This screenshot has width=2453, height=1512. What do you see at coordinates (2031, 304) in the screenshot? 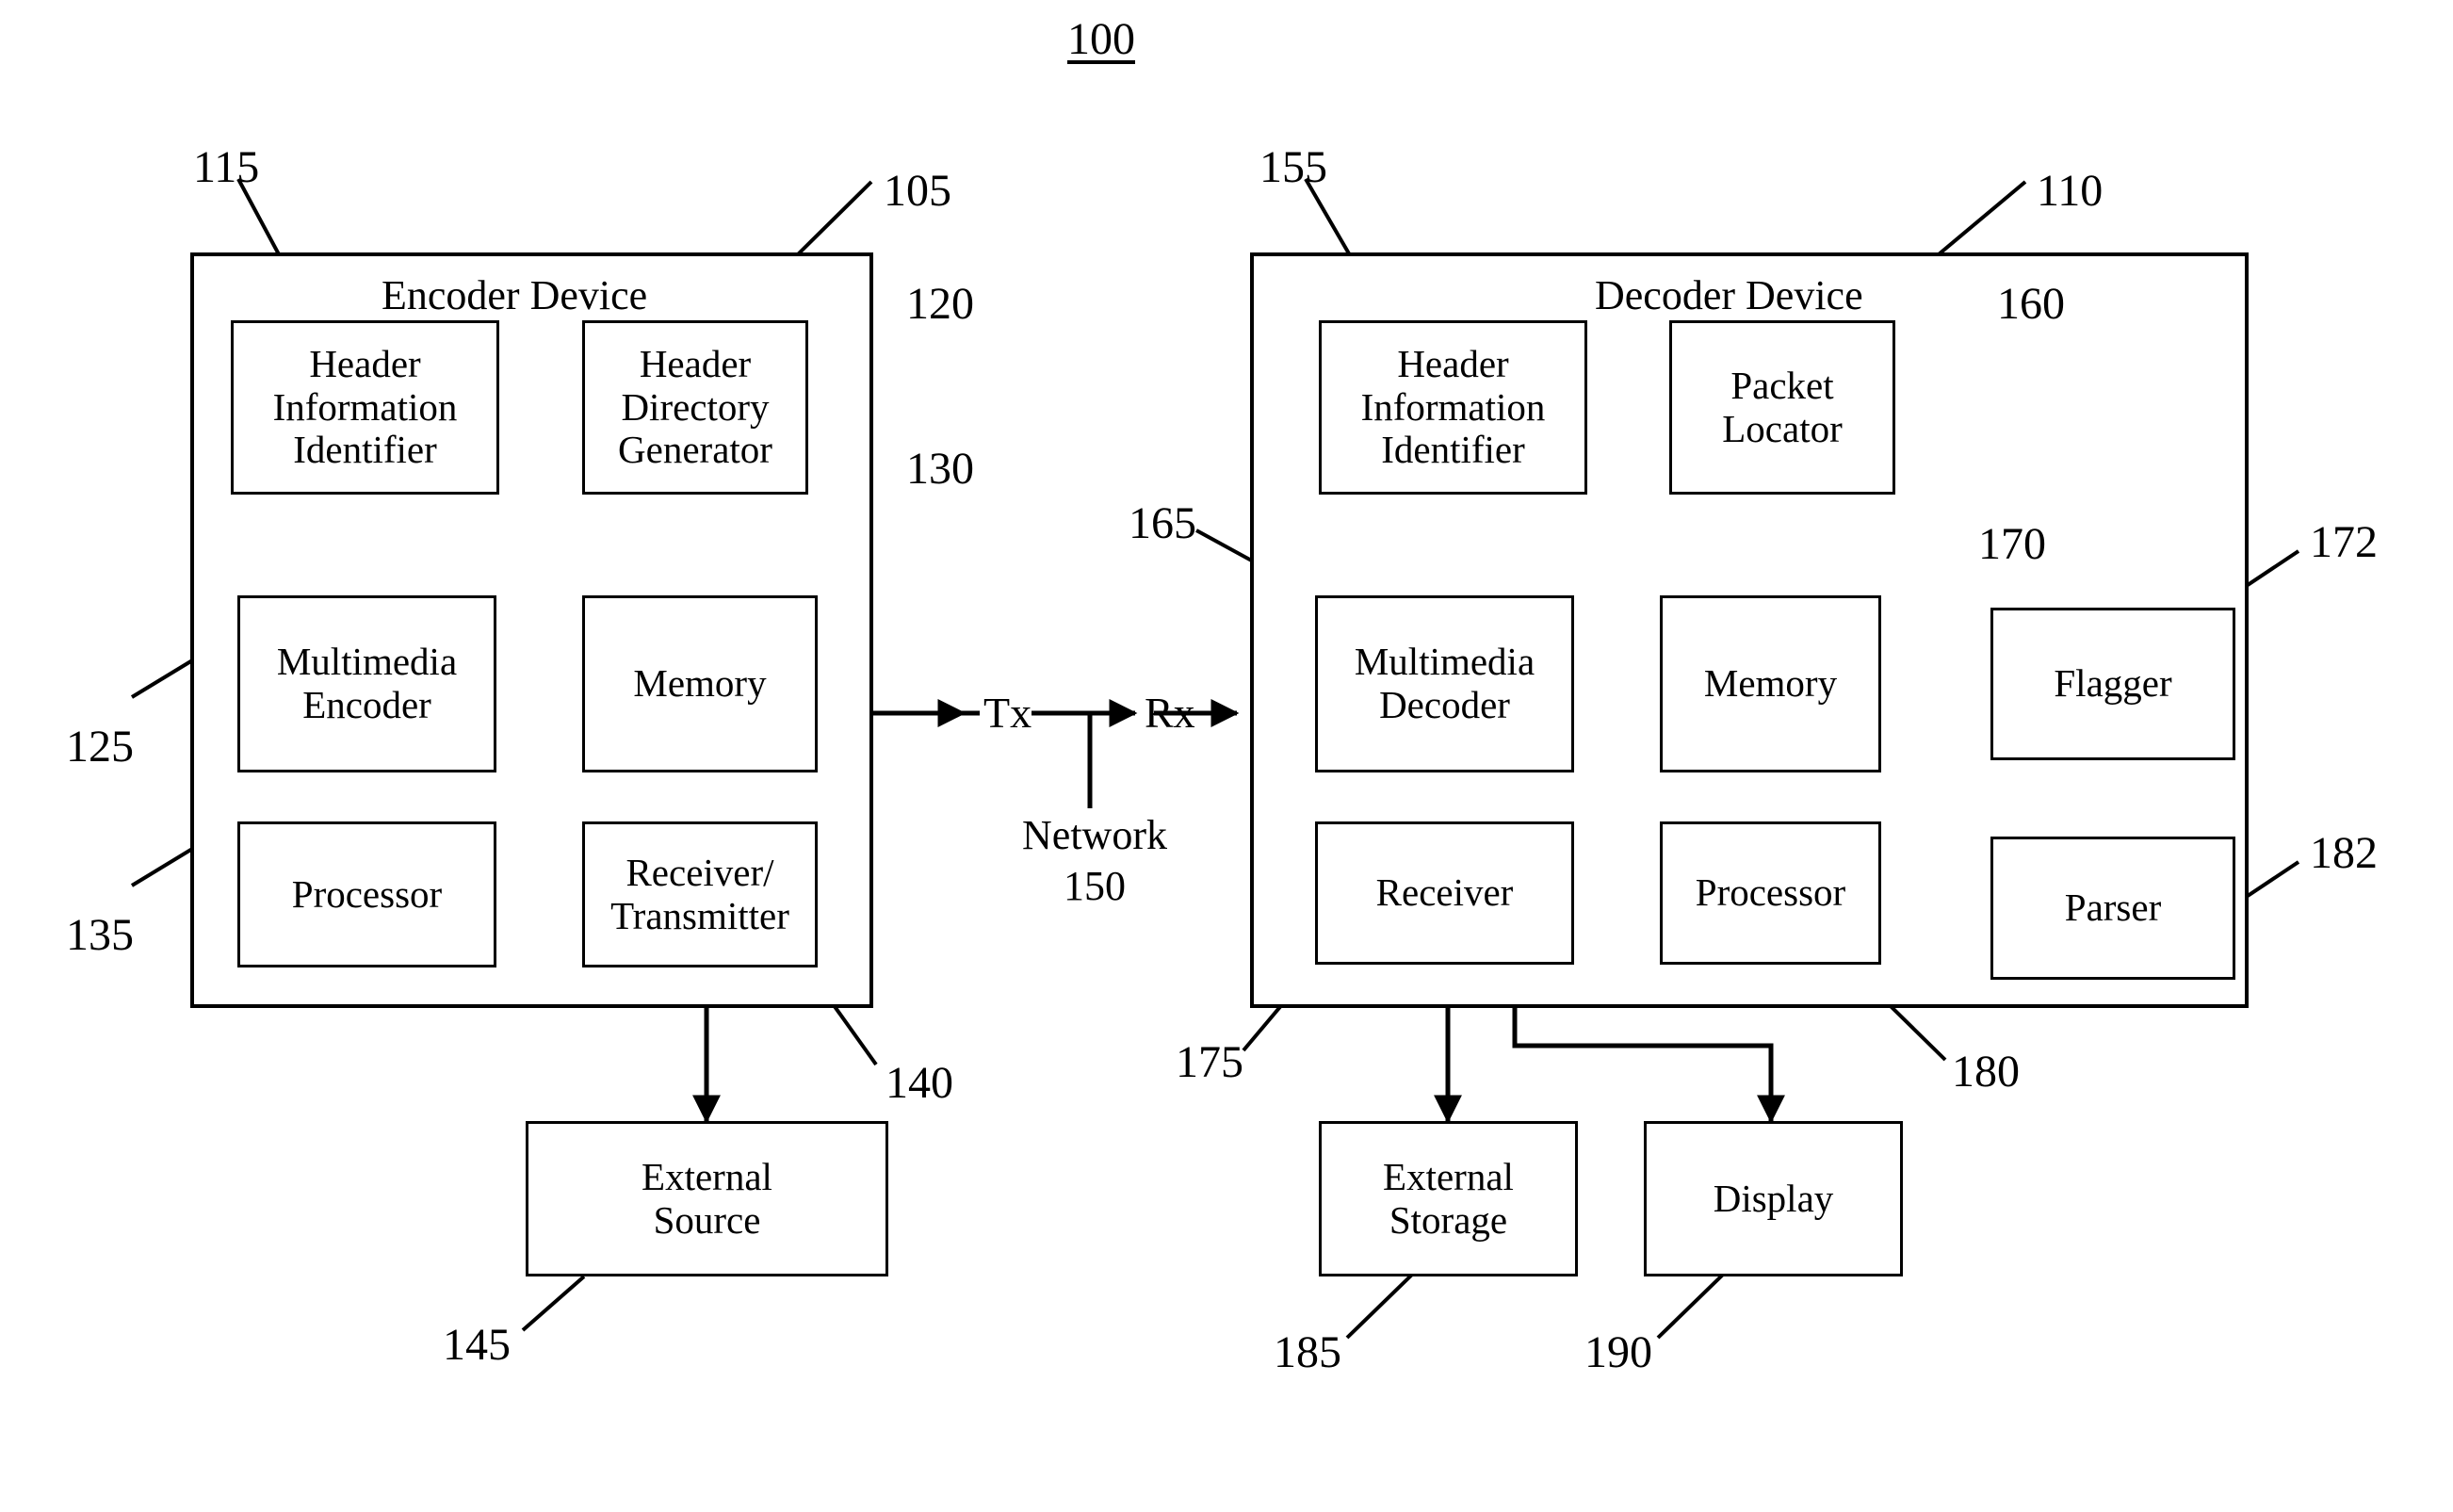
I see `ref-160: 160` at bounding box center [2031, 304].